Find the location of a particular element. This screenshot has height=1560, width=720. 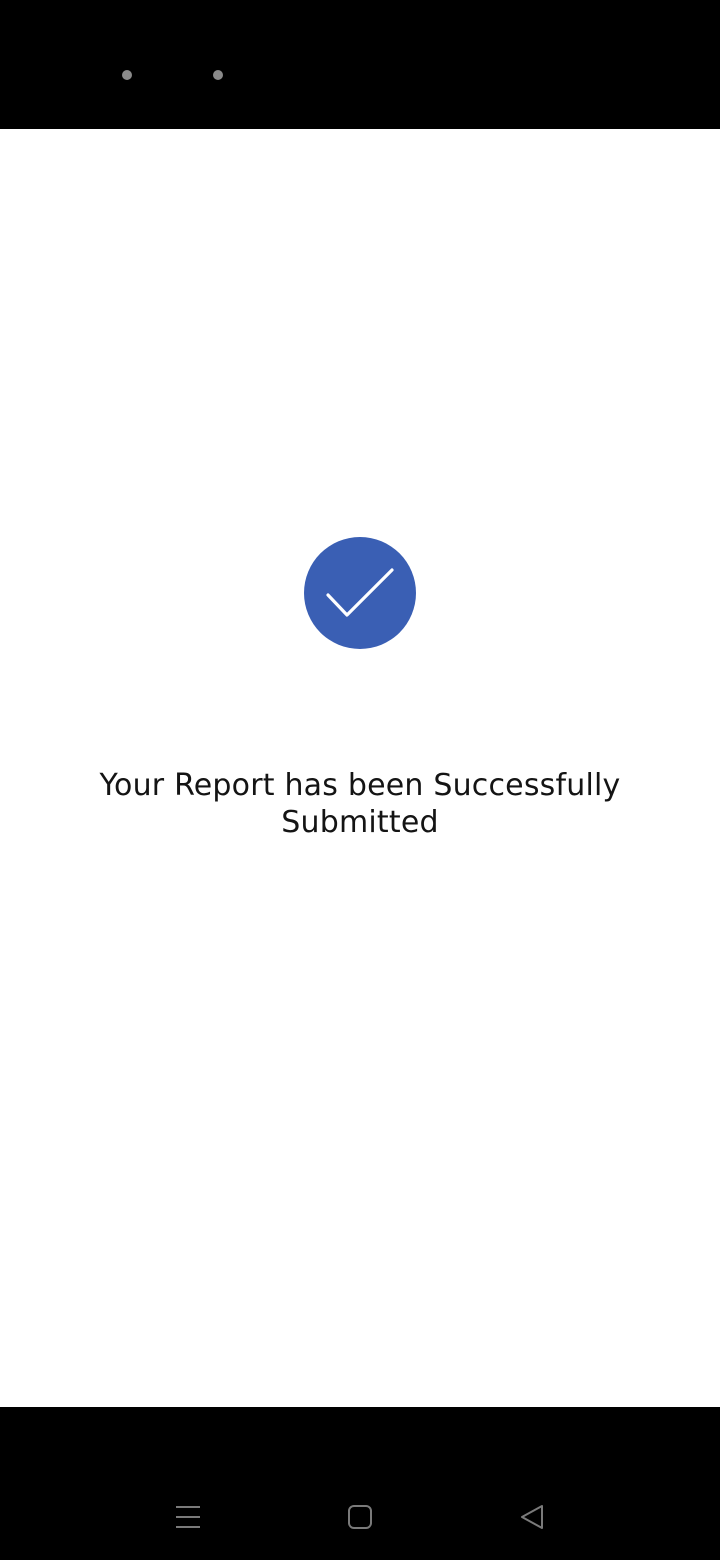

status-bar is located at coordinates (360, 64).